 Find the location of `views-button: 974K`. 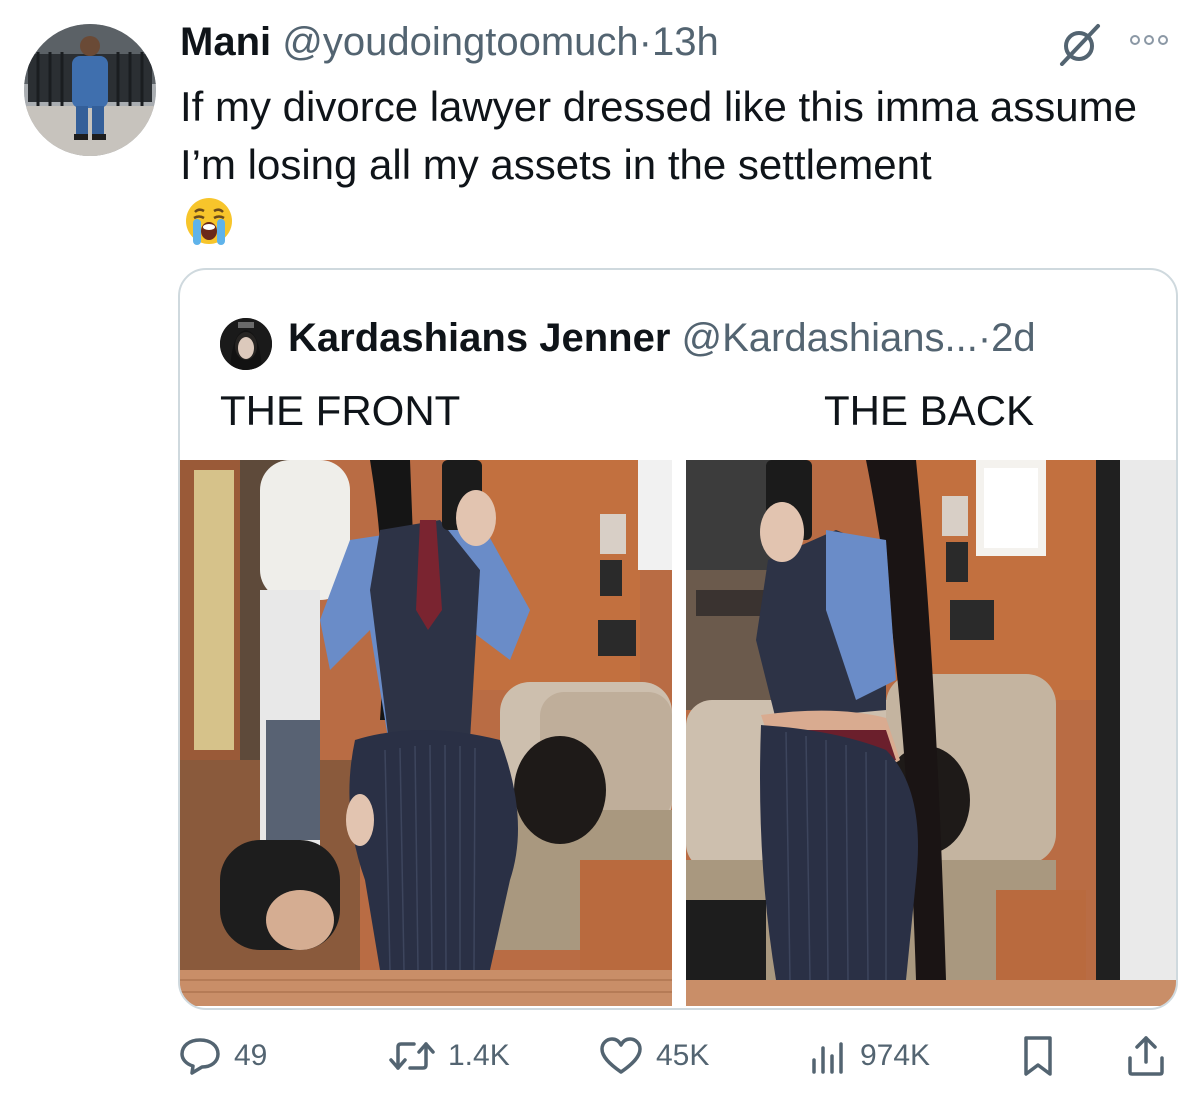

views-button: 974K is located at coordinates (869, 1056).